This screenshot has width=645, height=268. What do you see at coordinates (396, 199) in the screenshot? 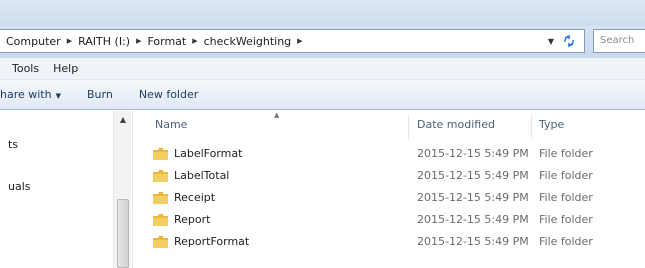
I see `table-row: Receipt 2015-12-15 5:49 PM File folder` at bounding box center [396, 199].